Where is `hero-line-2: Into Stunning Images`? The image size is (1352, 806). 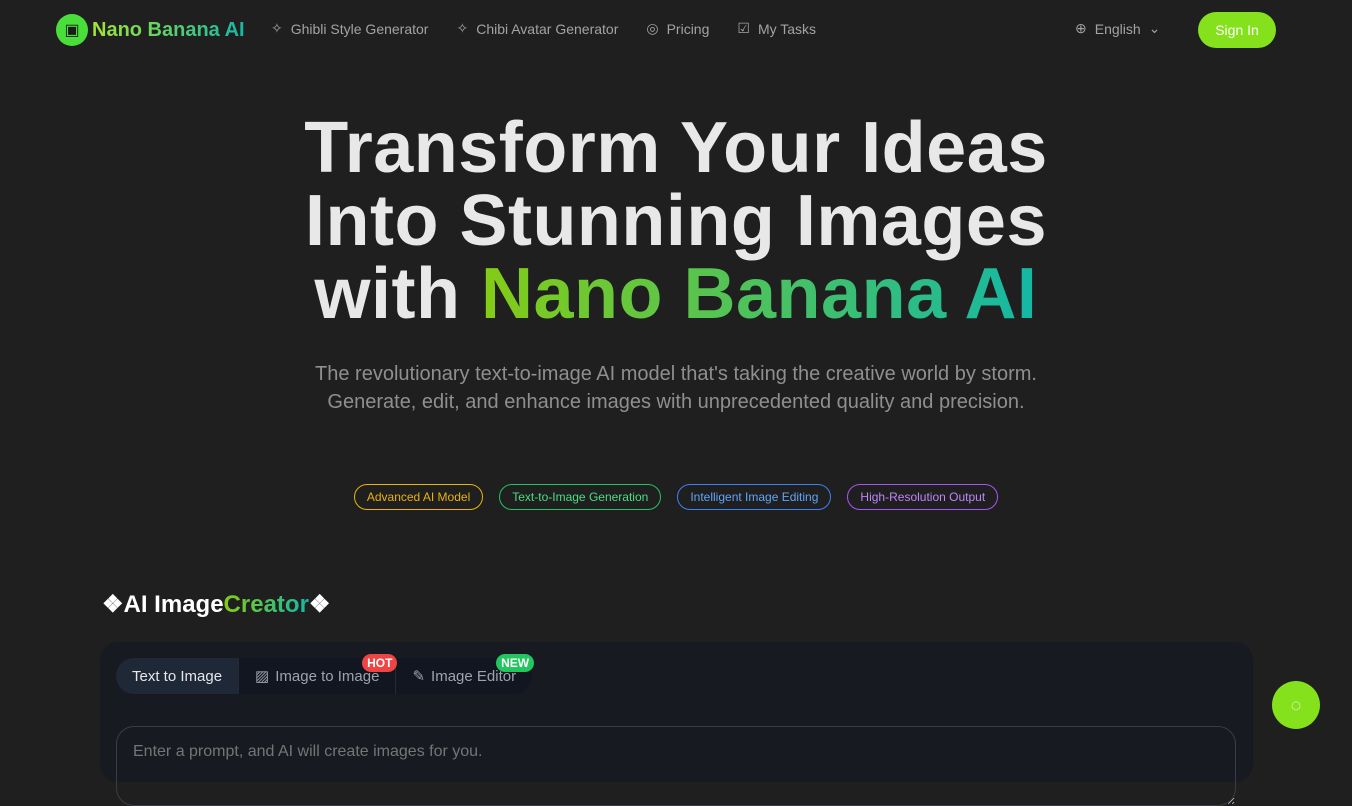 hero-line-2: Into Stunning Images is located at coordinates (676, 221).